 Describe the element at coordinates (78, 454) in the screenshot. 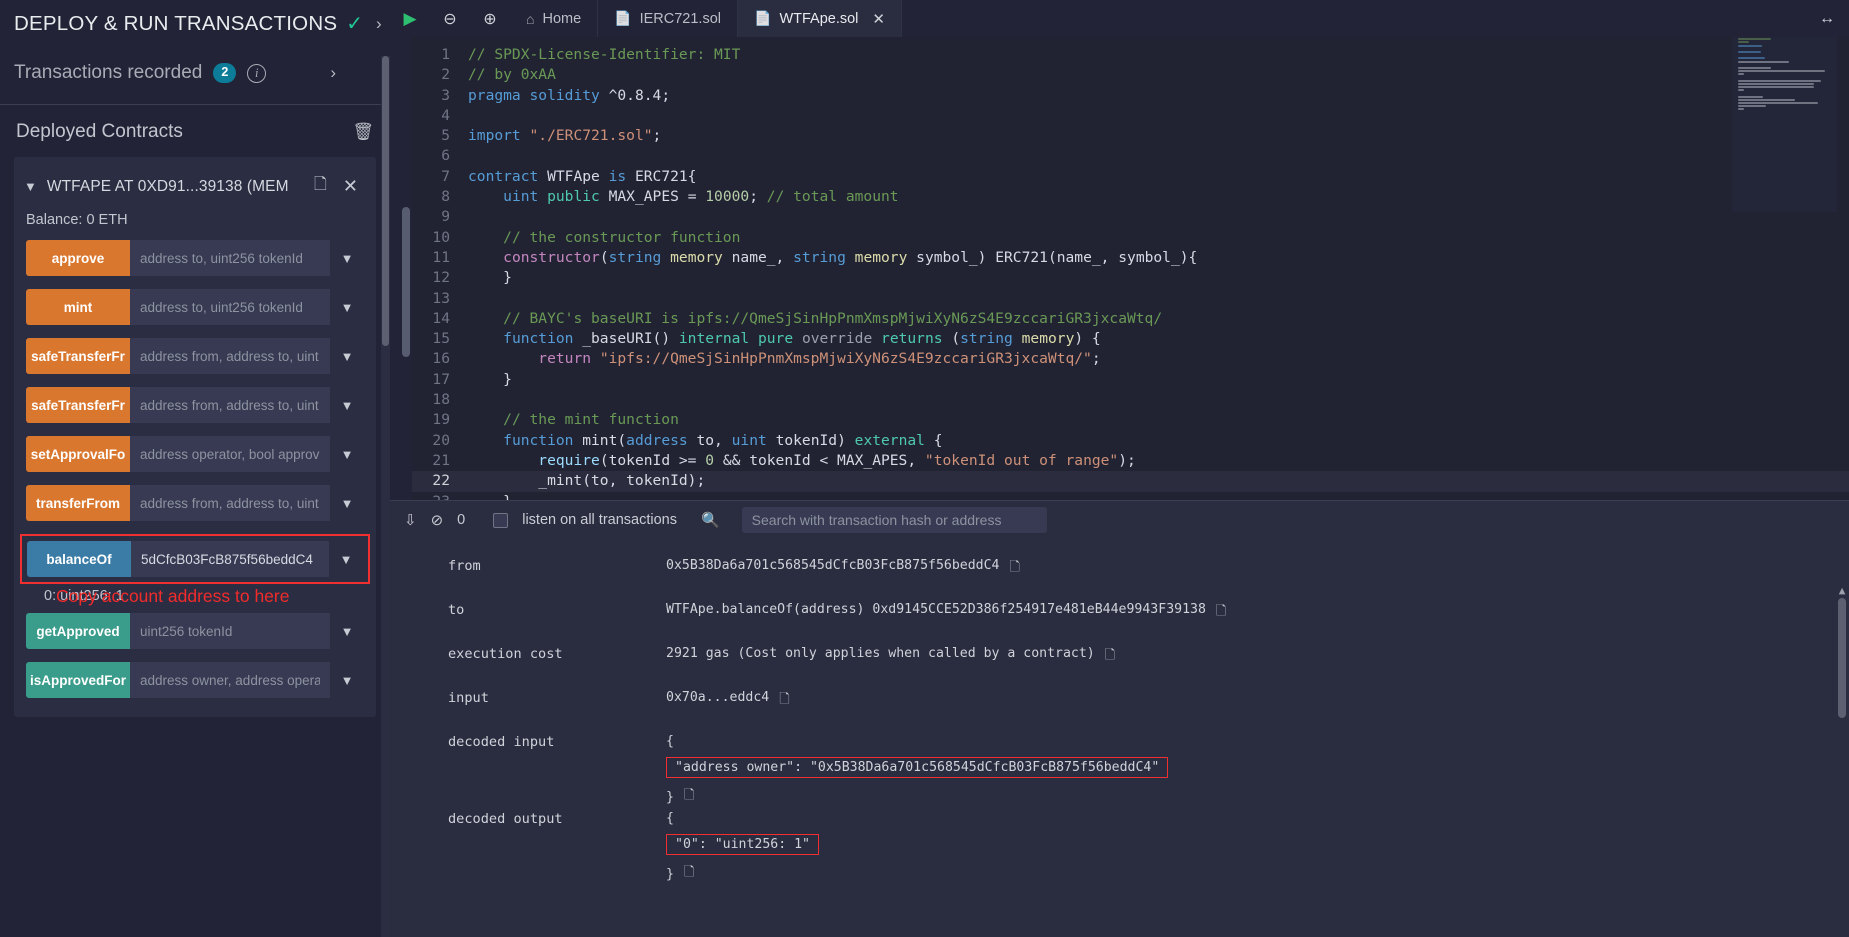

I see `setapprovalforall-button: setApprovalFo` at that location.